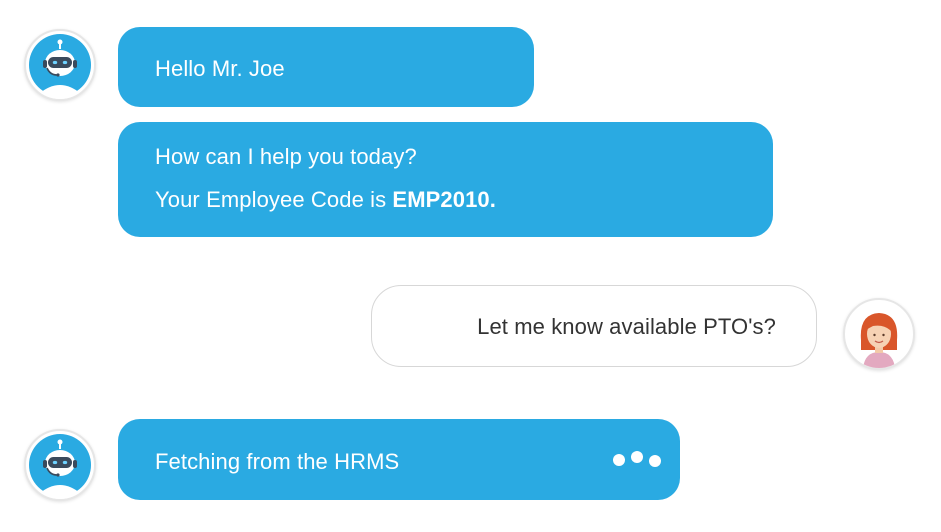 The height and width of the screenshot is (532, 941). I want to click on employee-code-value: EMP2010., so click(444, 199).